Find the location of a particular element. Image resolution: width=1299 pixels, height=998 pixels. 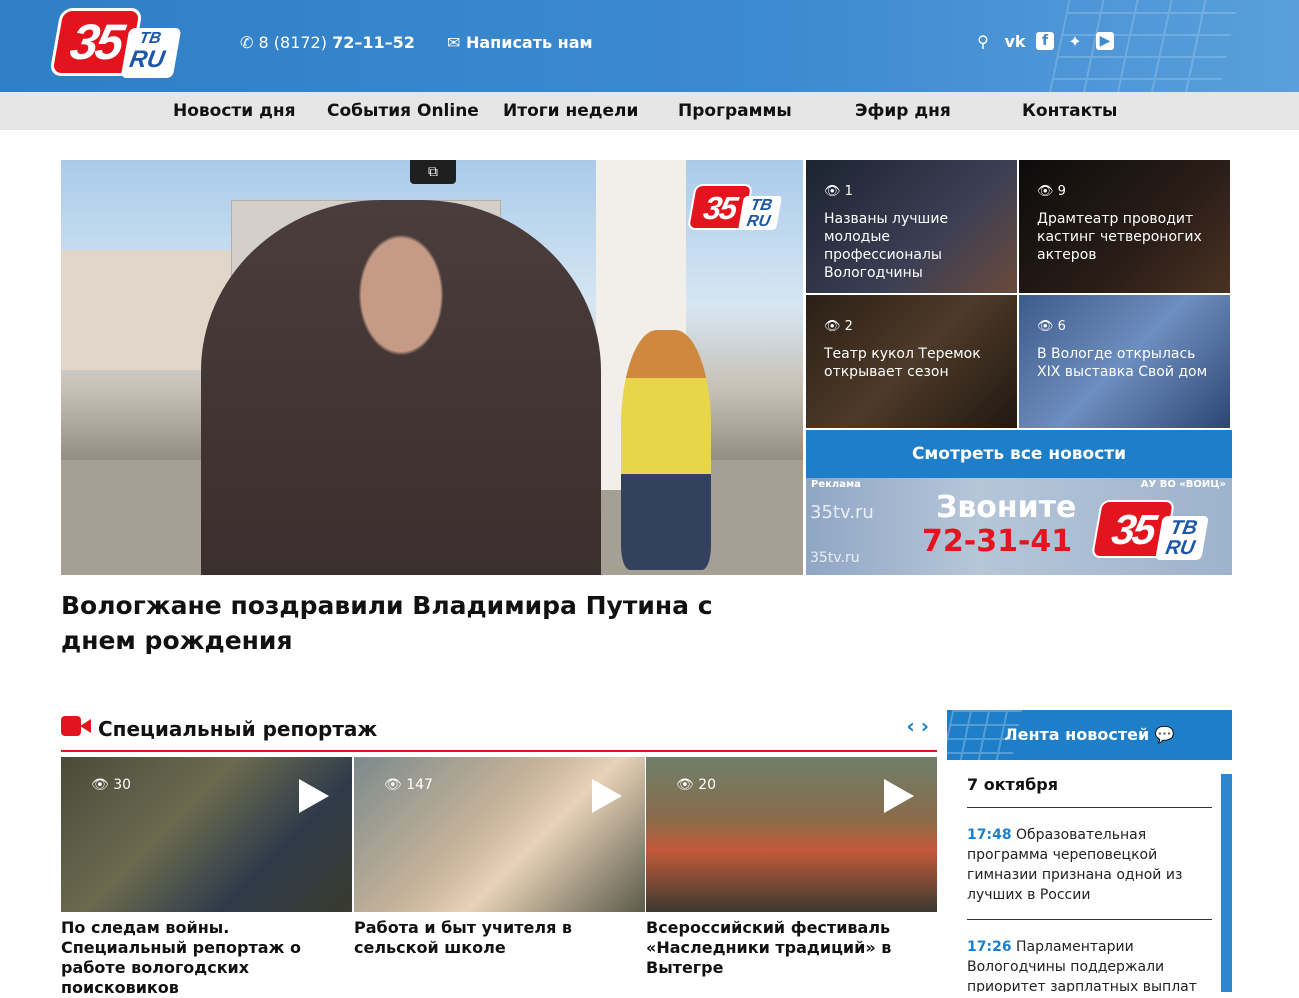

watermark-ru: RU is located at coordinates (758, 221).